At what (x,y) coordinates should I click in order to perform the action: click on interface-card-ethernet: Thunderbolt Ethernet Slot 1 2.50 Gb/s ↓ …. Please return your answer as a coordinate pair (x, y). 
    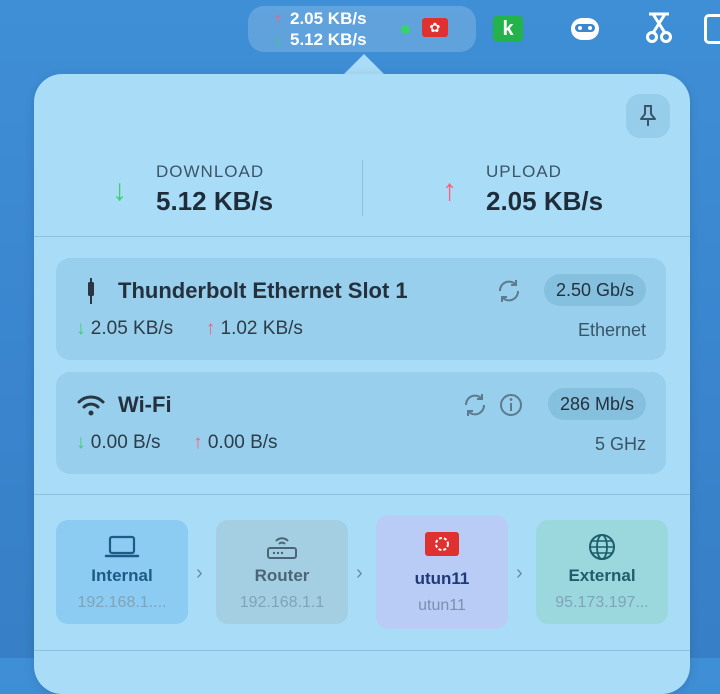
    Looking at the image, I should click on (361, 309).